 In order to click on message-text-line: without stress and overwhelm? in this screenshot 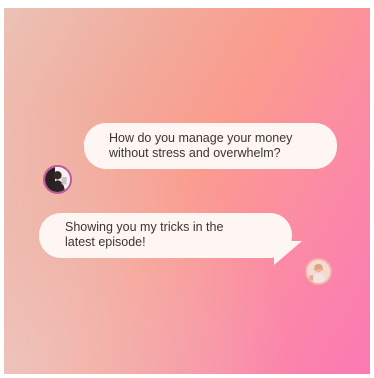, I will do `click(195, 153)`.